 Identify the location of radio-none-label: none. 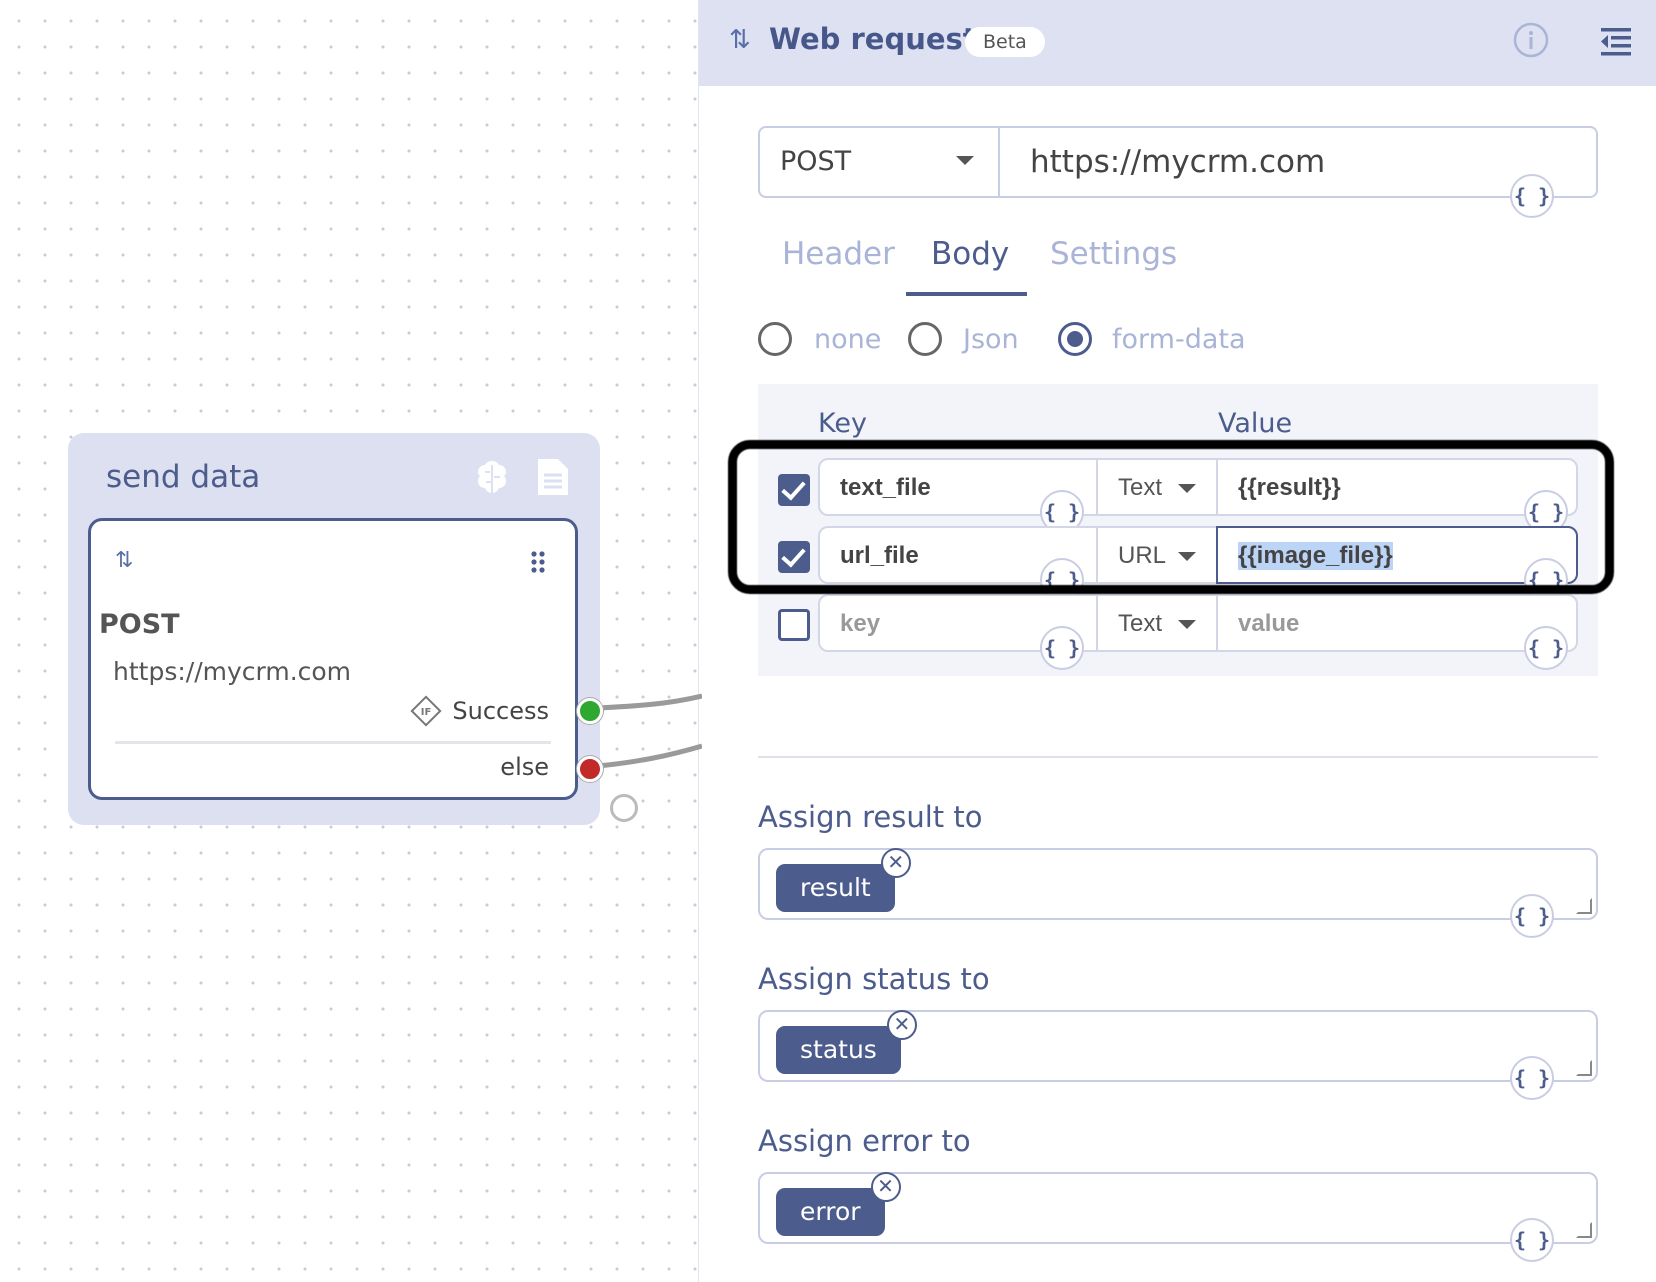
(847, 339).